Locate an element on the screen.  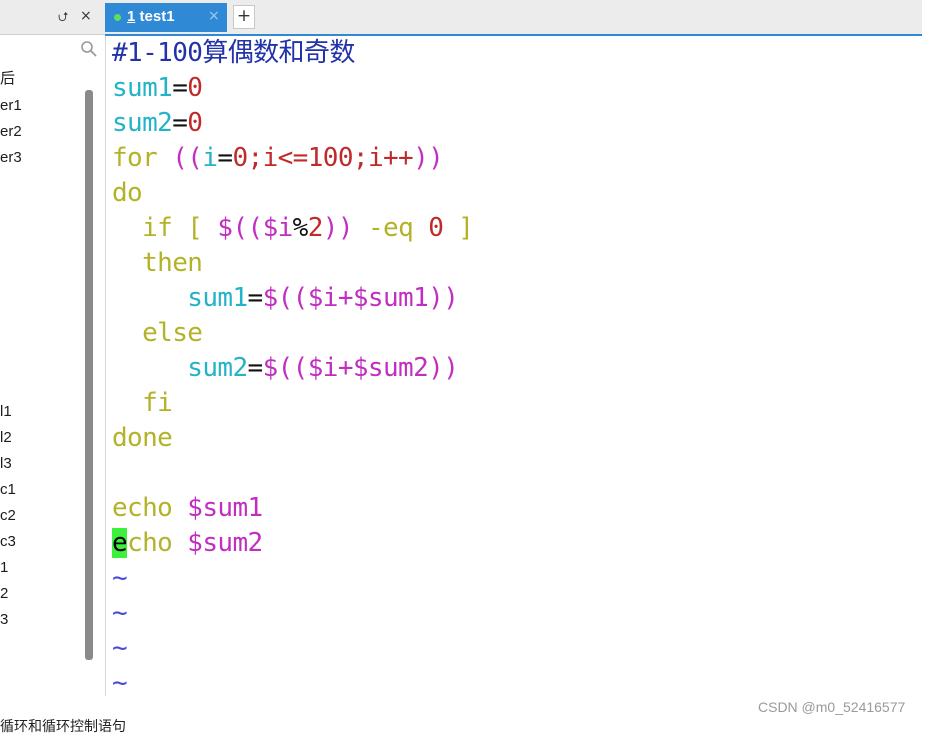
session-panel: ⮍ × 后 er1 er2 er3 l1 l2 l3 c1 c2 c3 1 2 3 is located at coordinates (53, 348).